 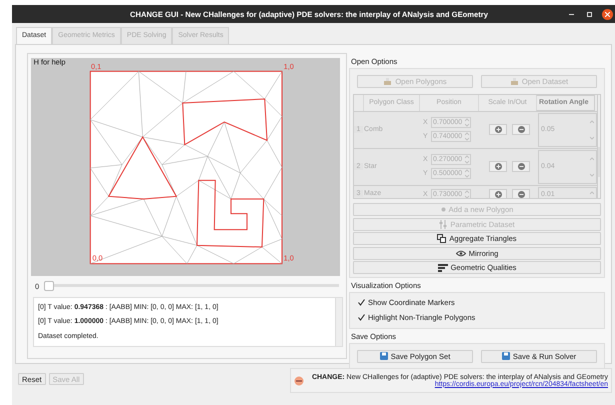 I want to click on scrollbar, so click(x=338, y=322).